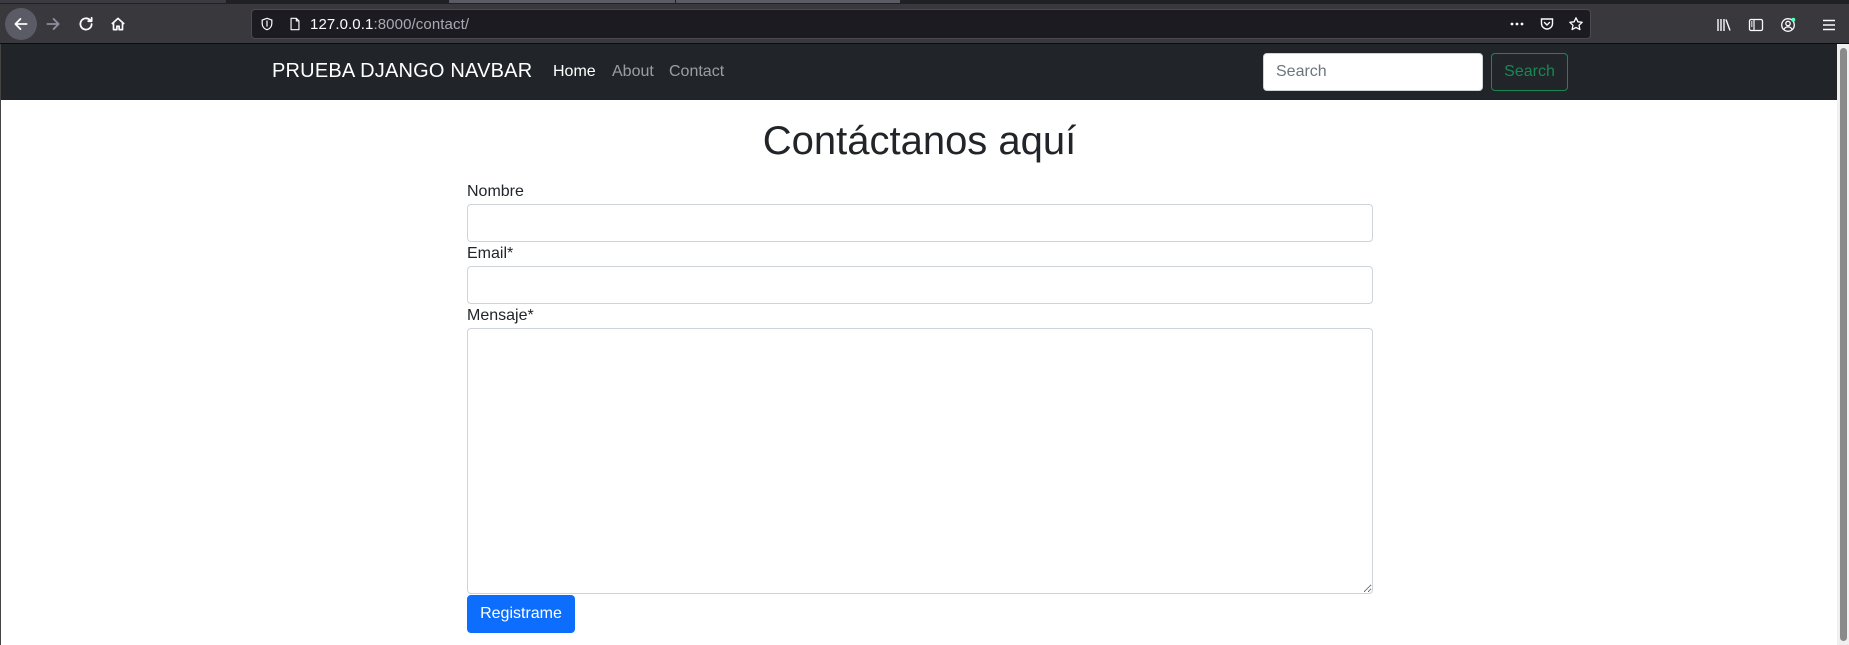  What do you see at coordinates (495, 191) in the screenshot?
I see `nombre-label: Nombre` at bounding box center [495, 191].